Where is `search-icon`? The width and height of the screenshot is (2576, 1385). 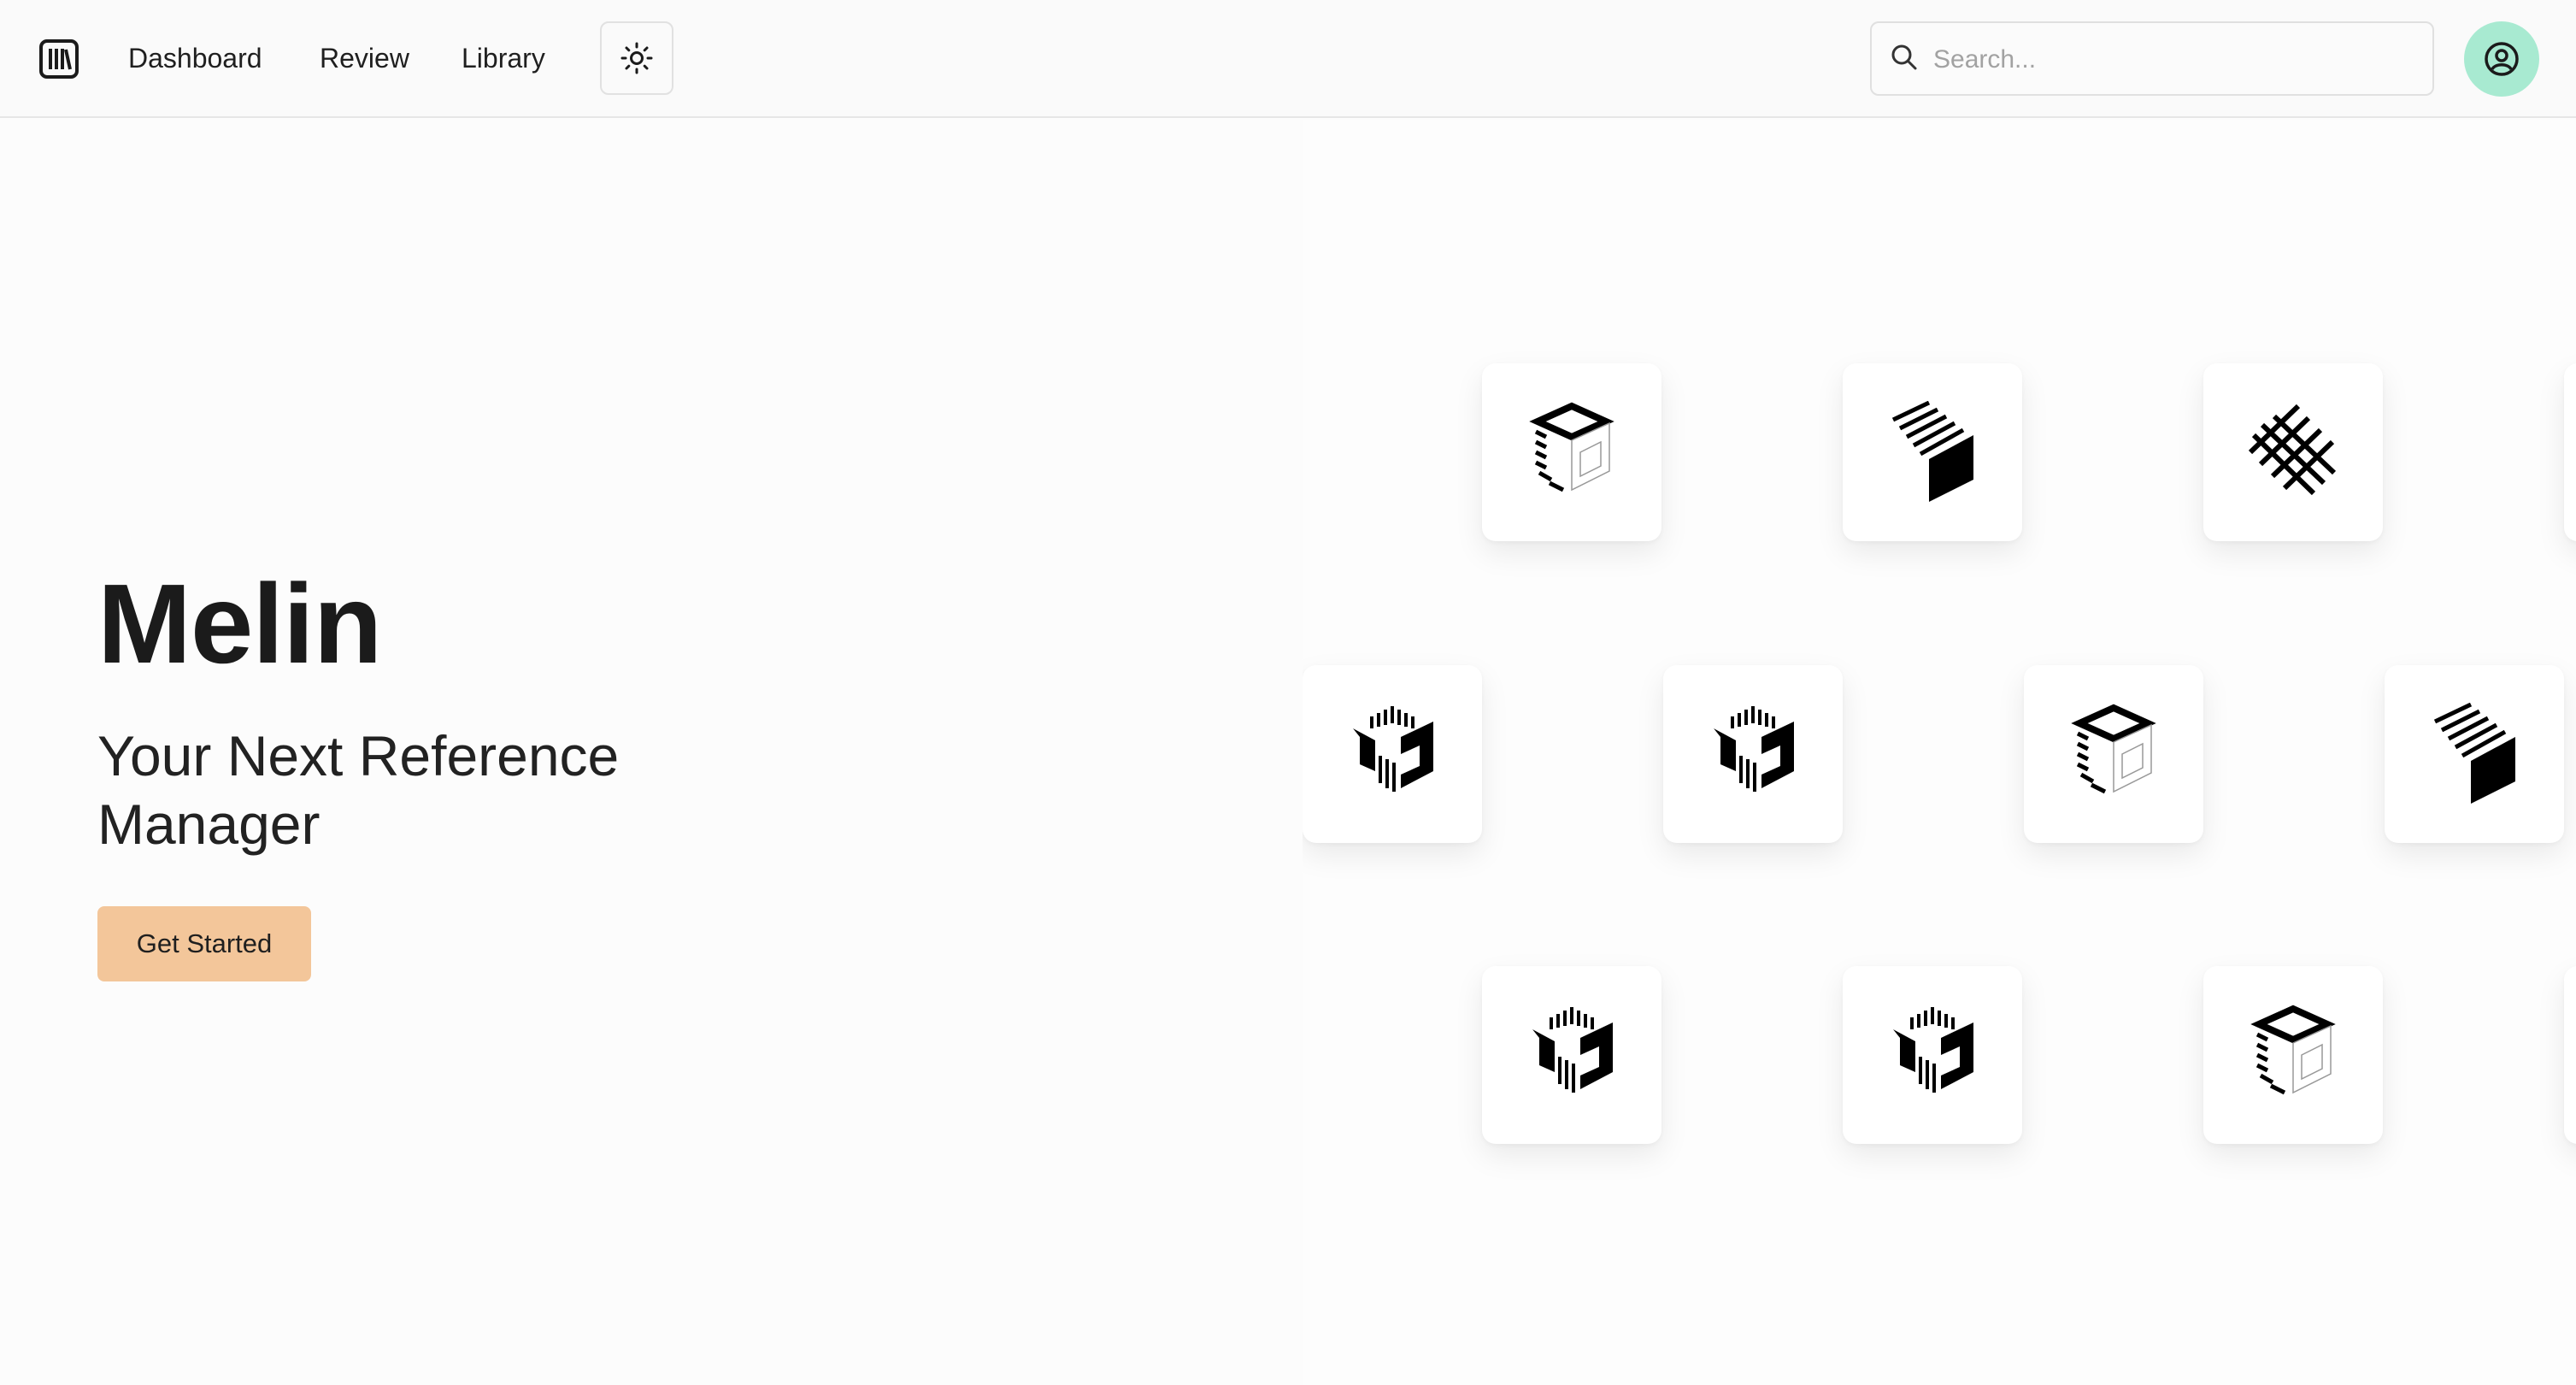
search-icon is located at coordinates (1904, 57).